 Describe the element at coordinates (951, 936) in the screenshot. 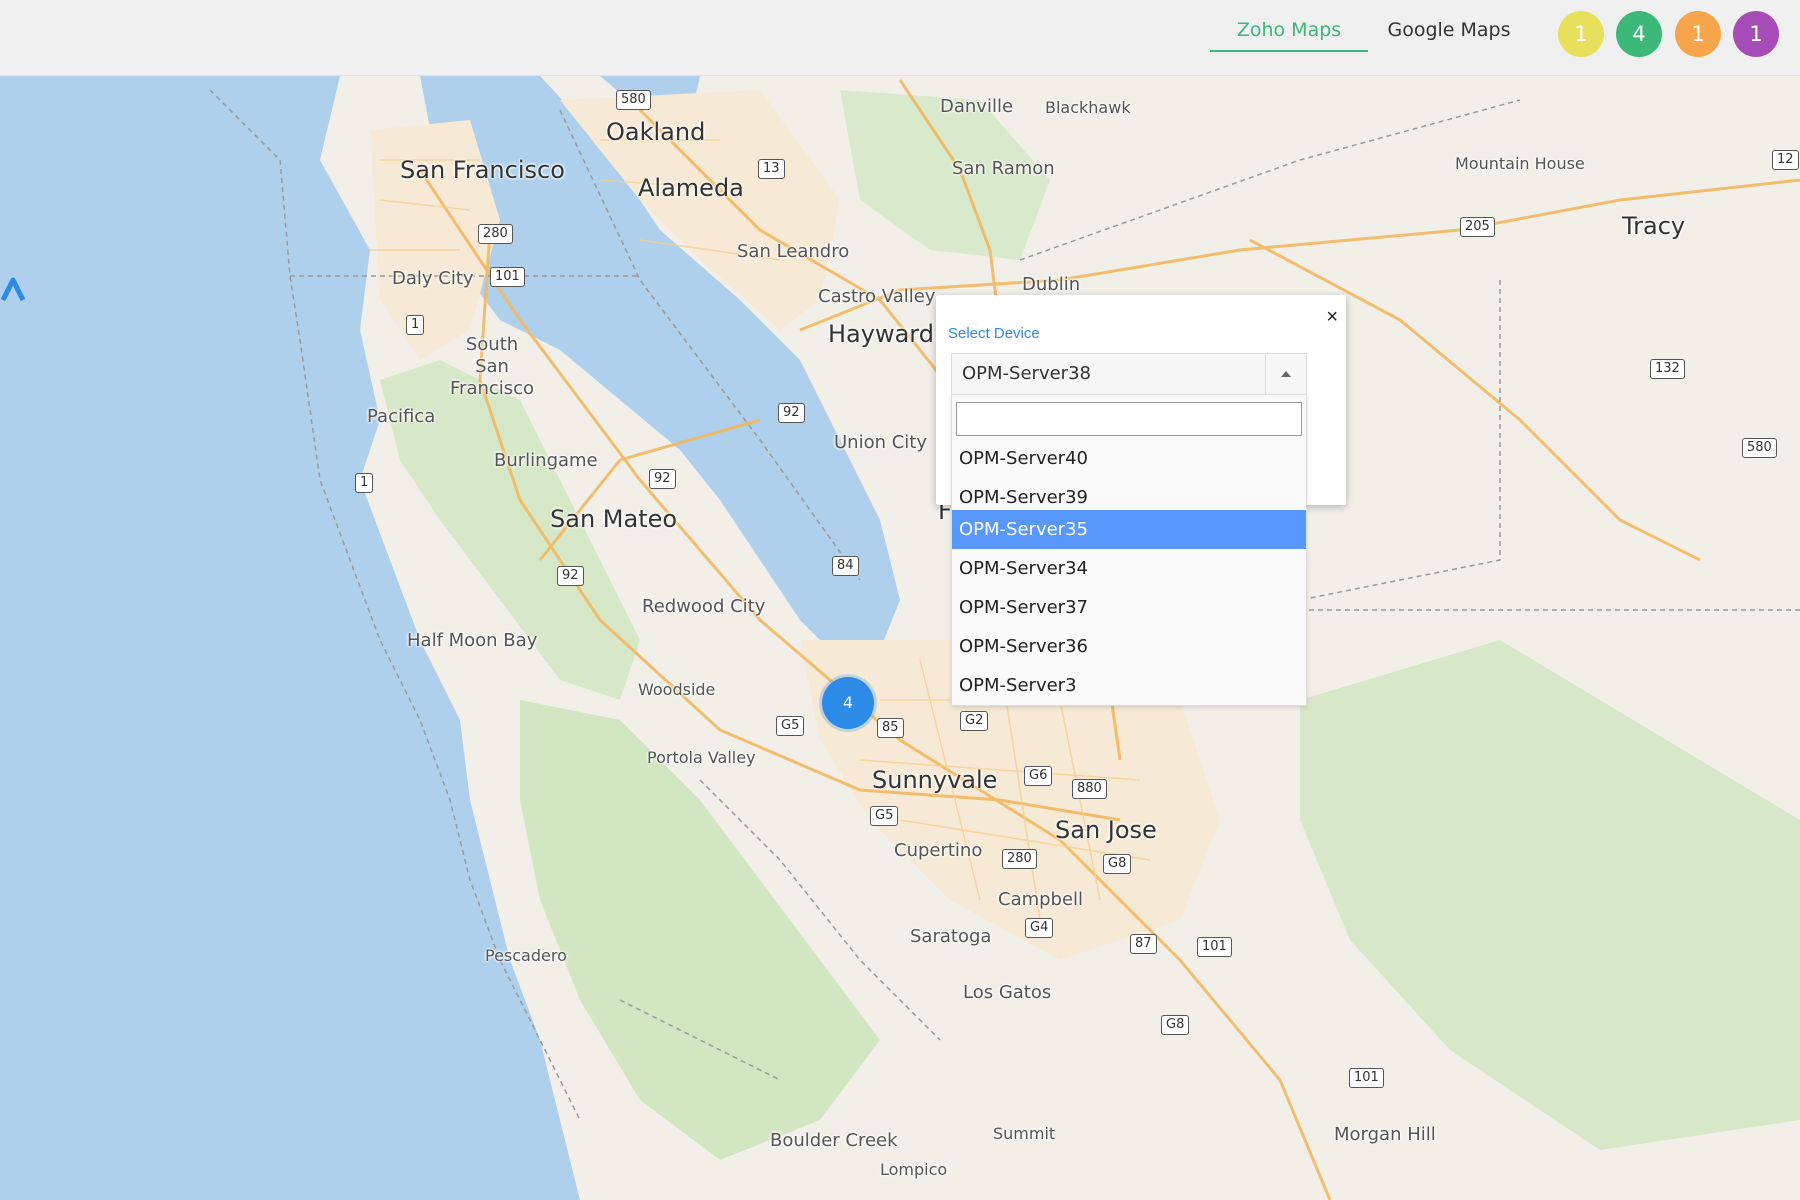

I see `place-label: Saratoga` at that location.